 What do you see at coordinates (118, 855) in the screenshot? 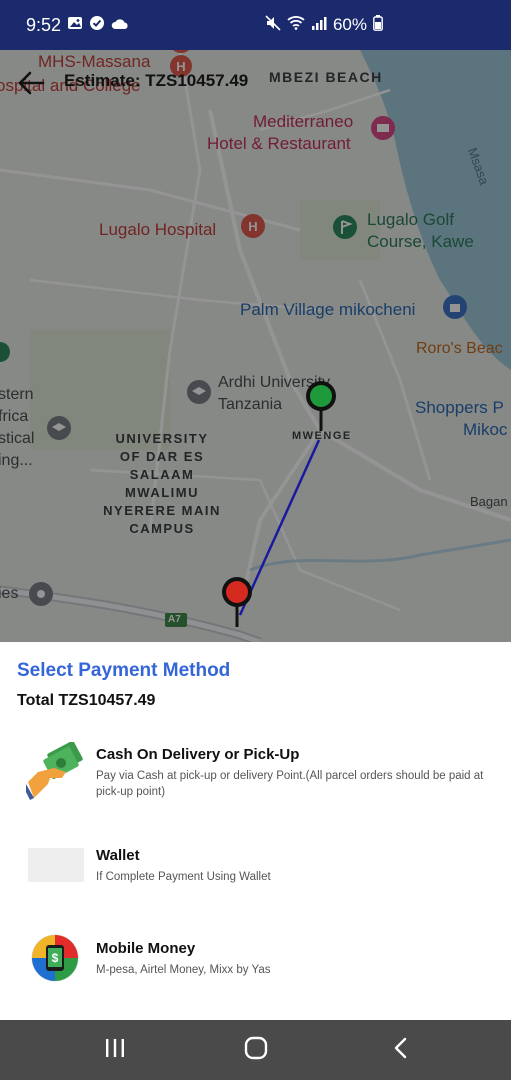
I see `payment-option-title: Wallet` at bounding box center [118, 855].